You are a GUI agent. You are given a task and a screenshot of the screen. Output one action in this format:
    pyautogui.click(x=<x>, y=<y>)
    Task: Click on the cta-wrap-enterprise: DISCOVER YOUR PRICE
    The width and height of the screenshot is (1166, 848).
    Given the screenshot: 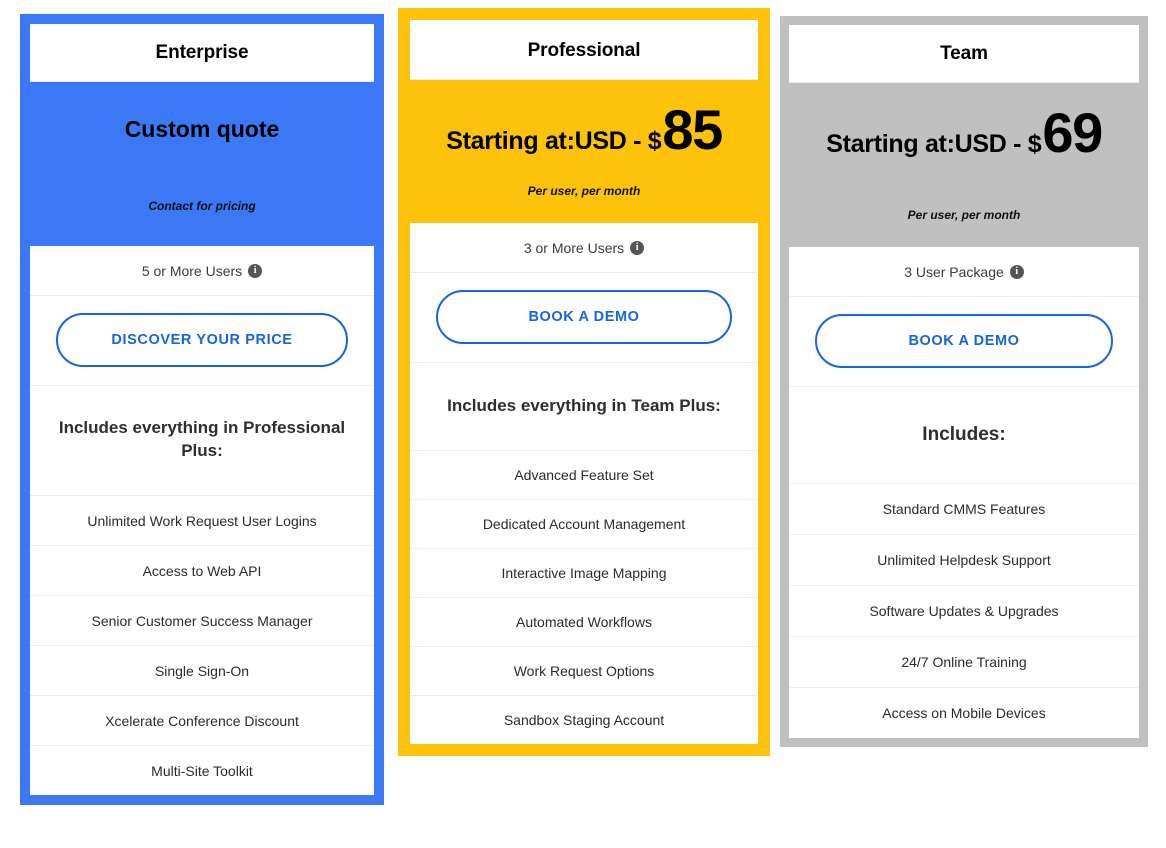 What is the action you would take?
    pyautogui.click(x=202, y=341)
    